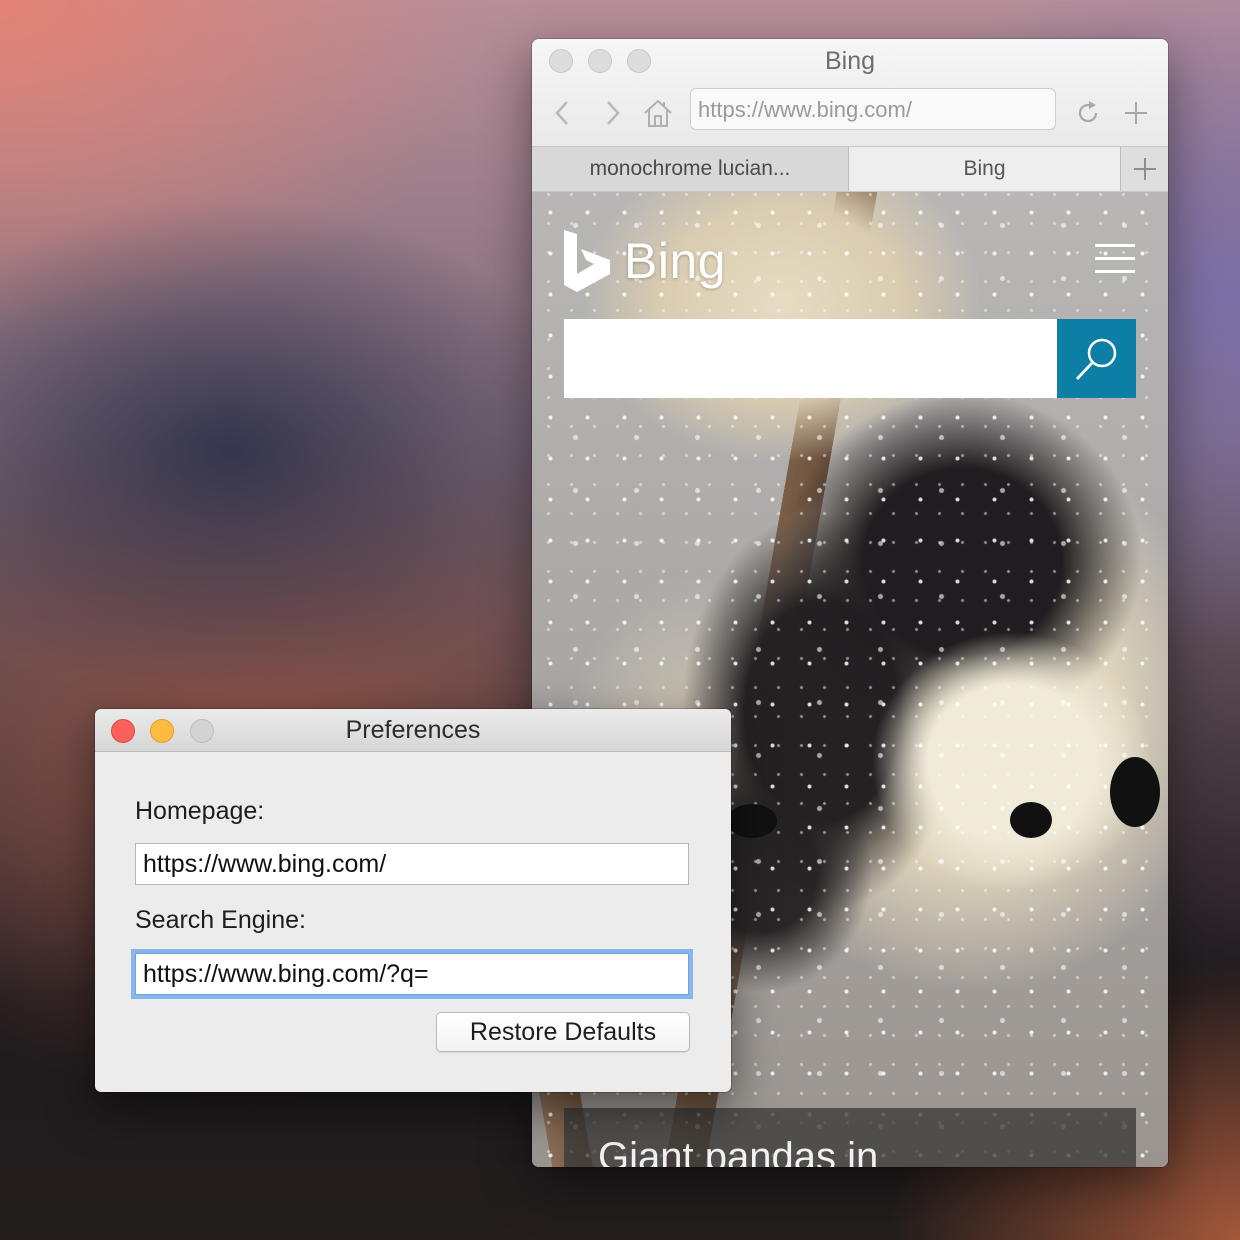  I want to click on reload-icon, so click(1088, 112).